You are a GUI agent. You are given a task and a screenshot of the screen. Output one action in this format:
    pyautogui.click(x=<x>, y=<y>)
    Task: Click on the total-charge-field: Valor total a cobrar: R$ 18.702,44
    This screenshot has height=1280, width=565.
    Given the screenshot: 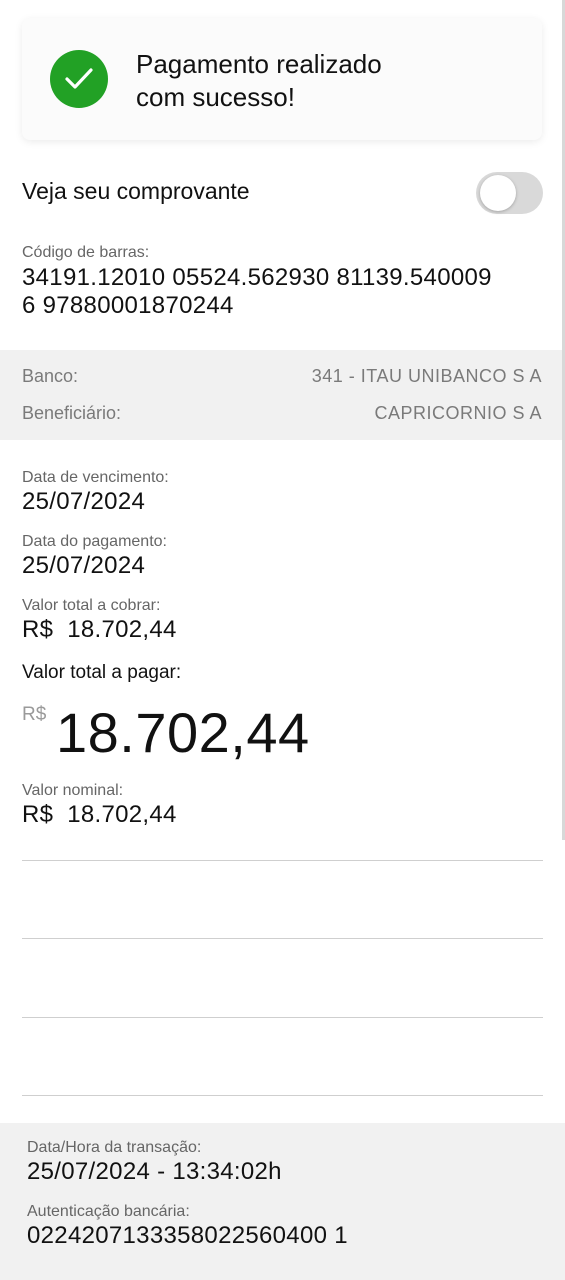 What is the action you would take?
    pyautogui.click(x=99, y=620)
    